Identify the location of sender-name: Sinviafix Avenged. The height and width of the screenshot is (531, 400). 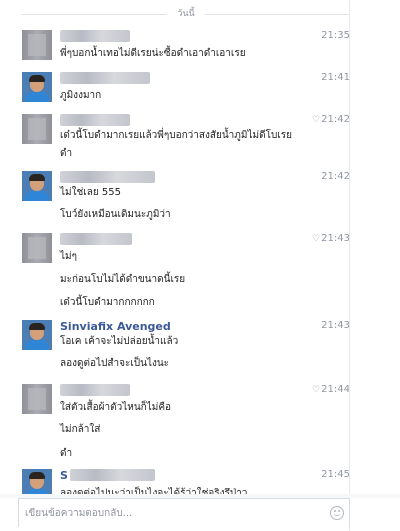
(115, 326).